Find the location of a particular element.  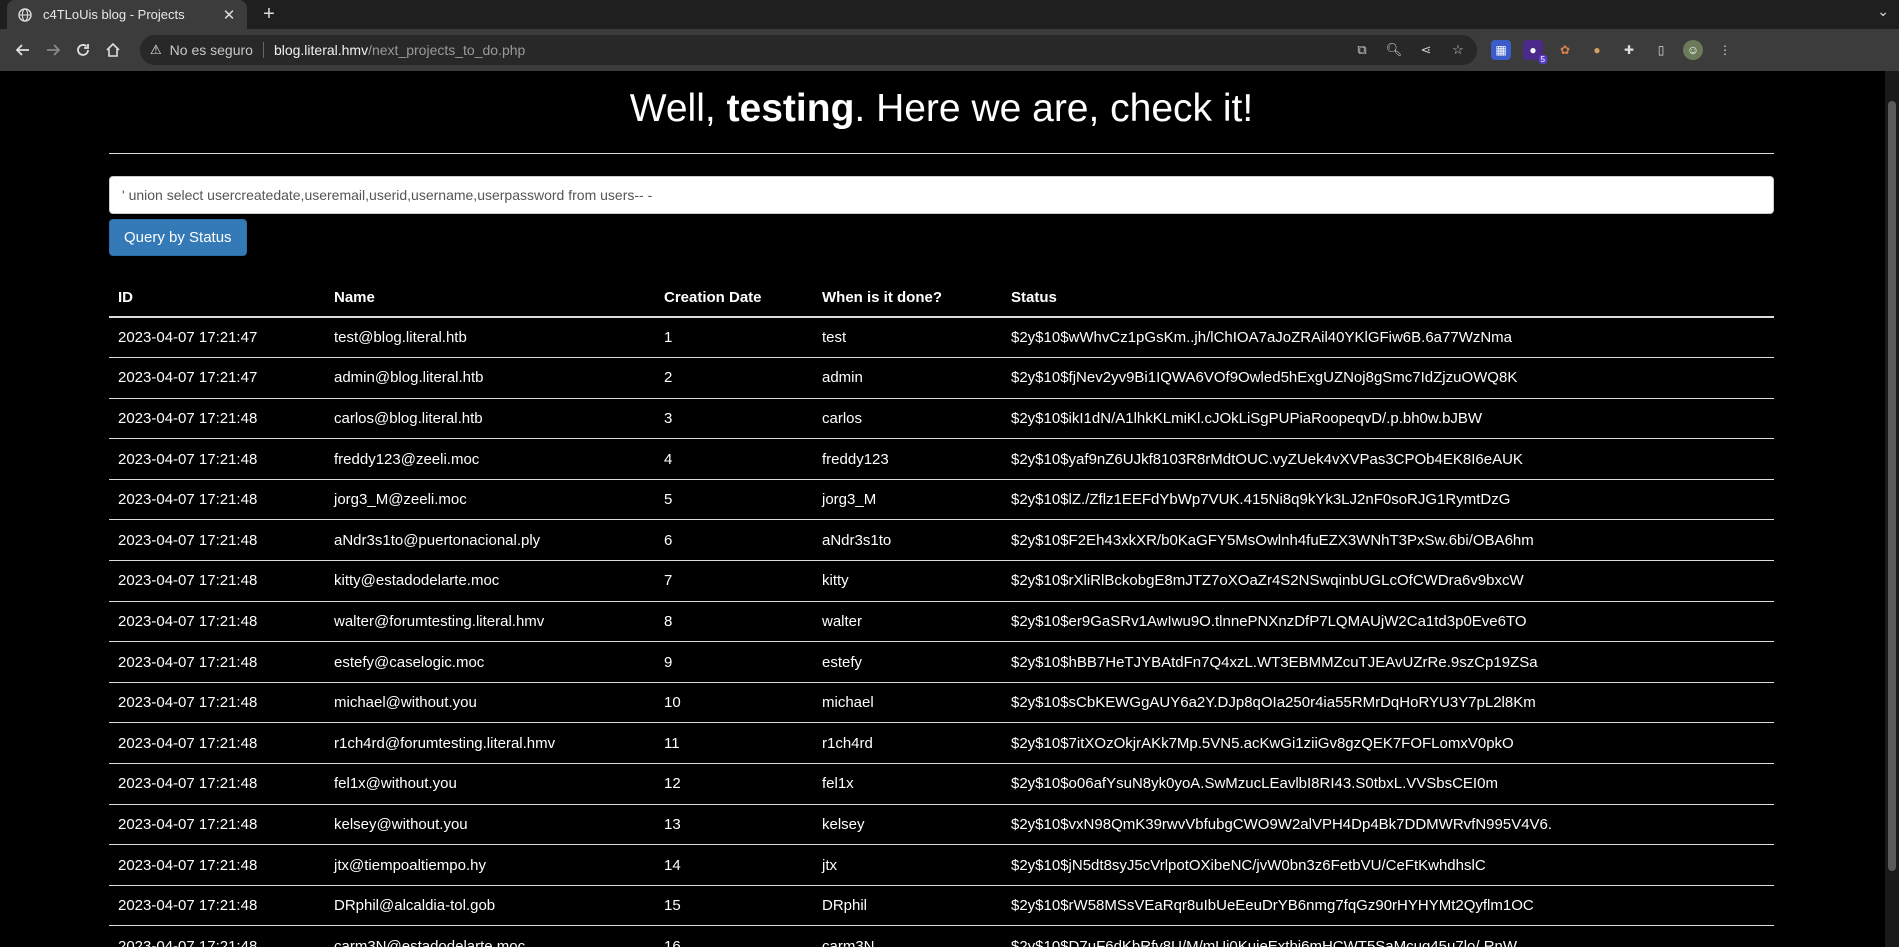

cell-when-done: carlos is located at coordinates (907, 418).